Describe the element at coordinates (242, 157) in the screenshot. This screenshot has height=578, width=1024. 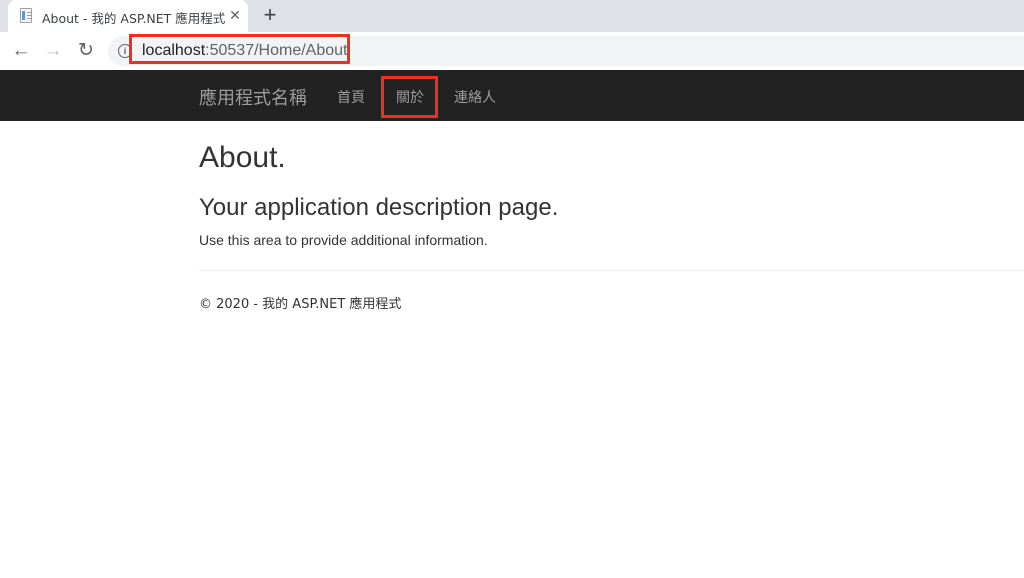
I see `page-title: About.` at that location.